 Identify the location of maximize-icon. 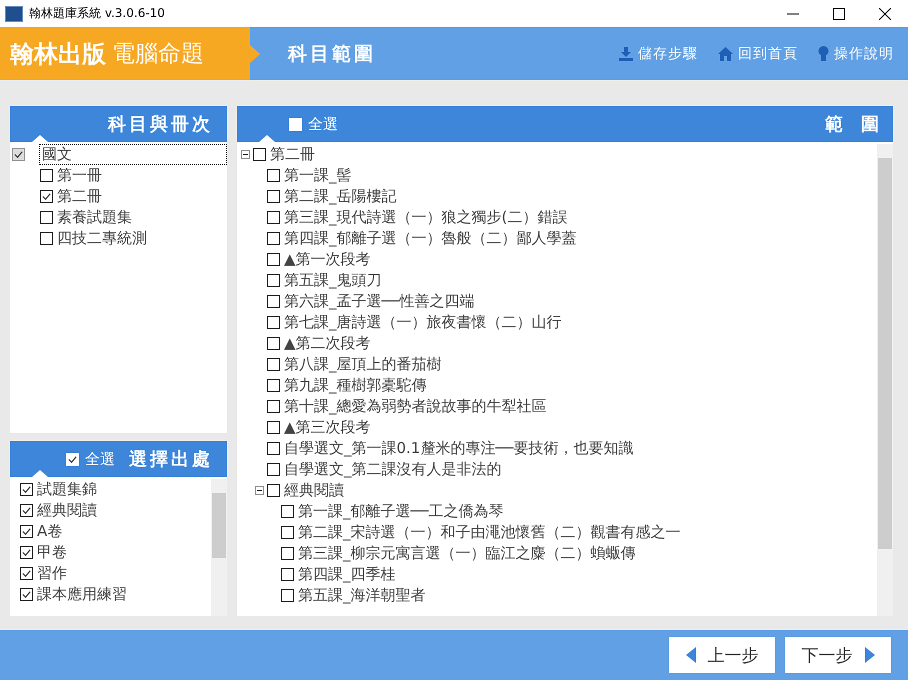
(839, 14).